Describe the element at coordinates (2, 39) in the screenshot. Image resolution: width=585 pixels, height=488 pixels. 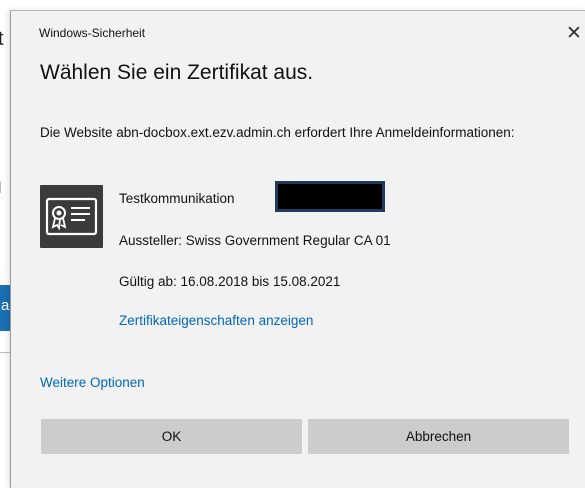
I see `background-text-fragment: t` at that location.